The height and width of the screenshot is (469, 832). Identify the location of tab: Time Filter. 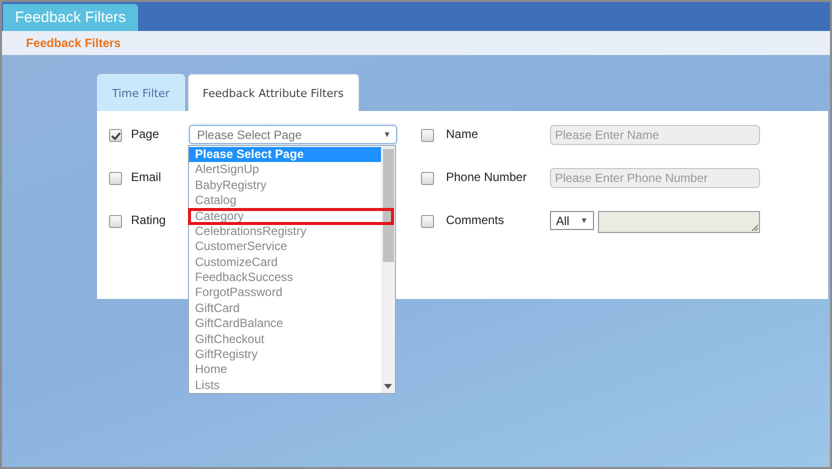
(141, 92).